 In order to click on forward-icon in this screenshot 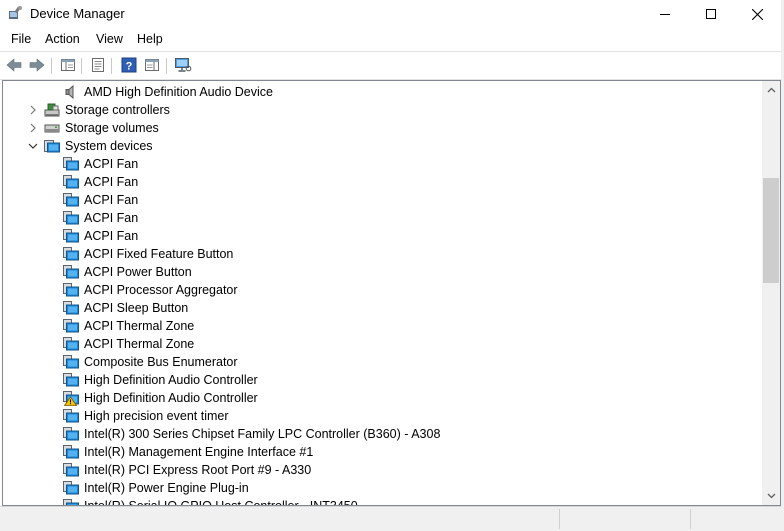, I will do `click(37, 65)`.